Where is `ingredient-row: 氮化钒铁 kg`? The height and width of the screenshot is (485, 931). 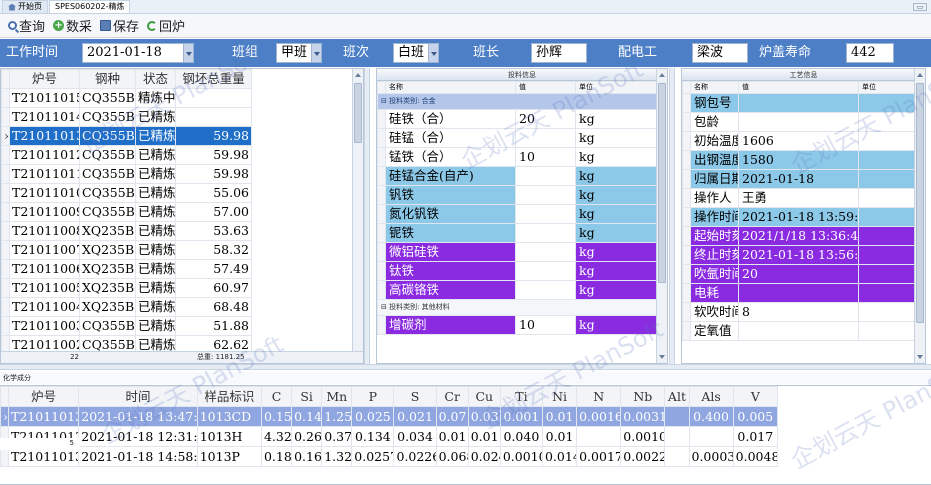
ingredient-row: 氮化钒铁 kg is located at coordinates (517, 214).